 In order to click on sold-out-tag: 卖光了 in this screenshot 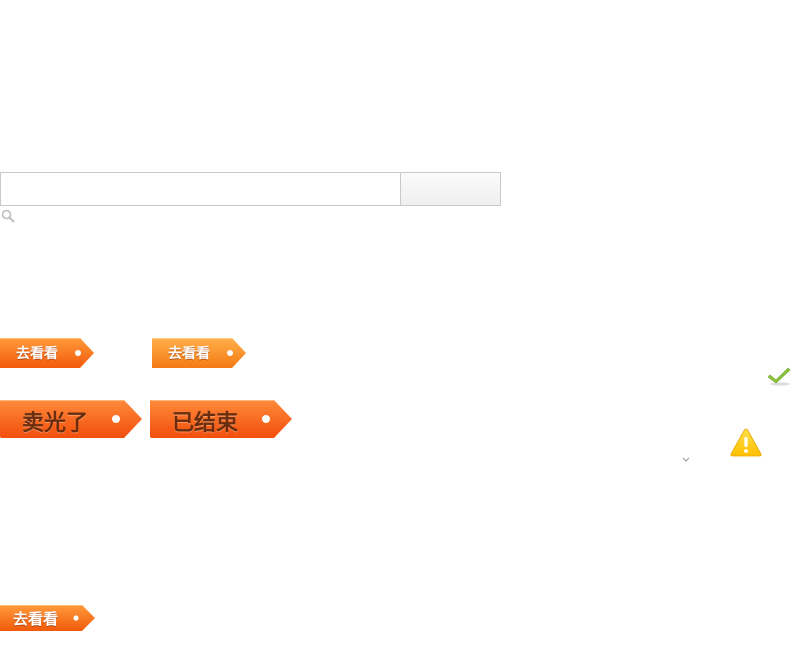, I will do `click(71, 419)`.